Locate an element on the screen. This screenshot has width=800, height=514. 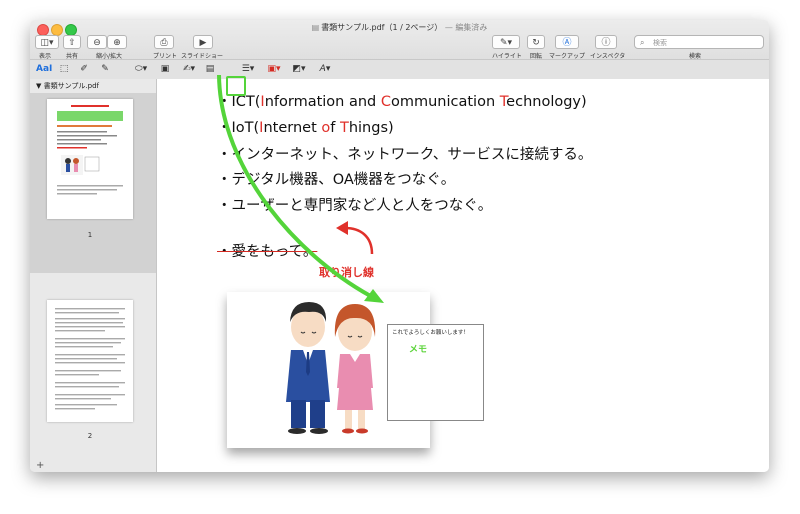
rotate-icon: ↻ is located at coordinates (536, 43).